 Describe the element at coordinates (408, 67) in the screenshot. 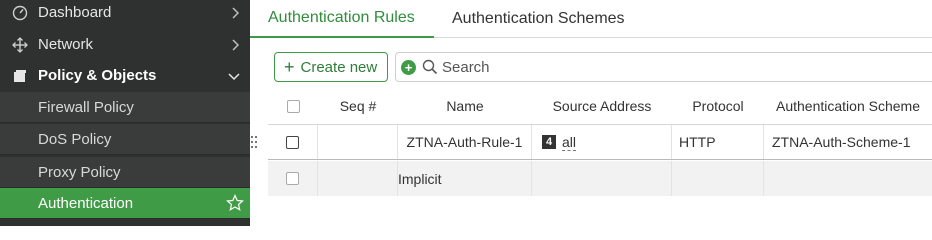

I see `add-filter-icon: +` at that location.